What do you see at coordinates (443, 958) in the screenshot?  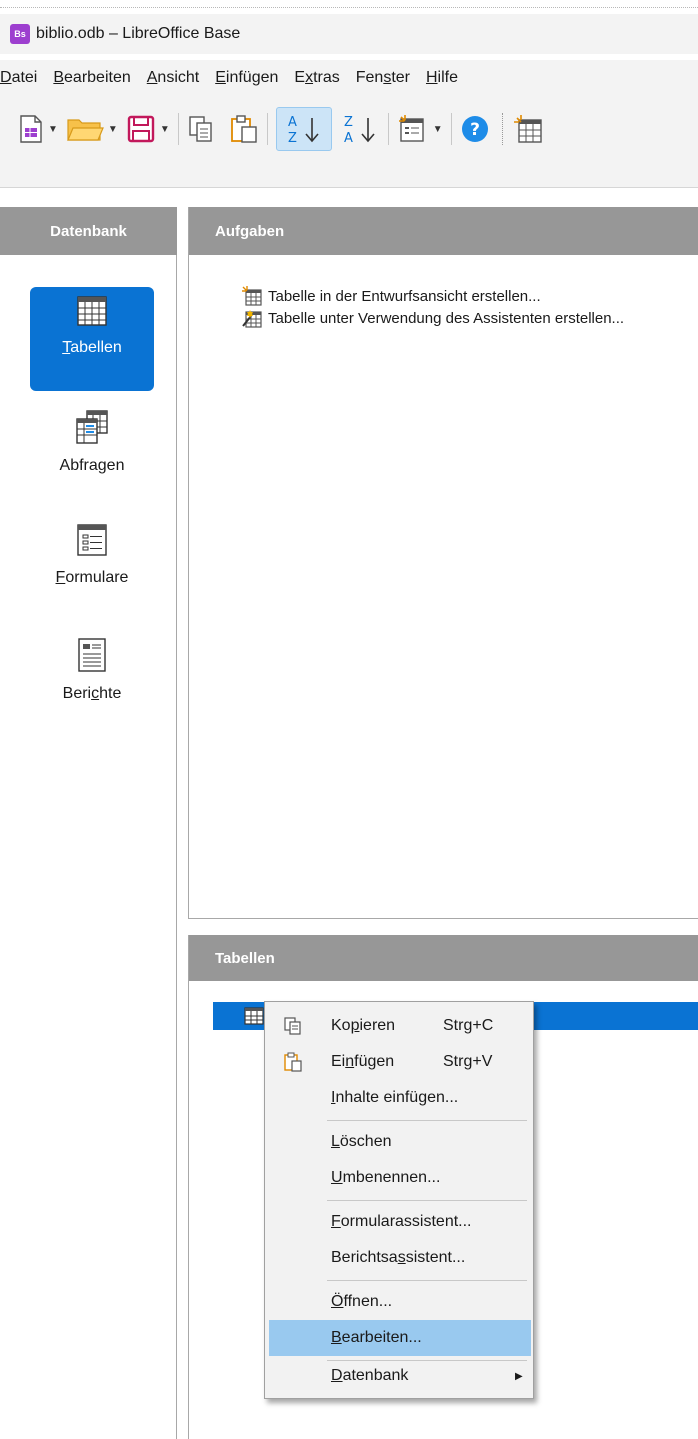 I see `tables-panel-header: Tabellen` at bounding box center [443, 958].